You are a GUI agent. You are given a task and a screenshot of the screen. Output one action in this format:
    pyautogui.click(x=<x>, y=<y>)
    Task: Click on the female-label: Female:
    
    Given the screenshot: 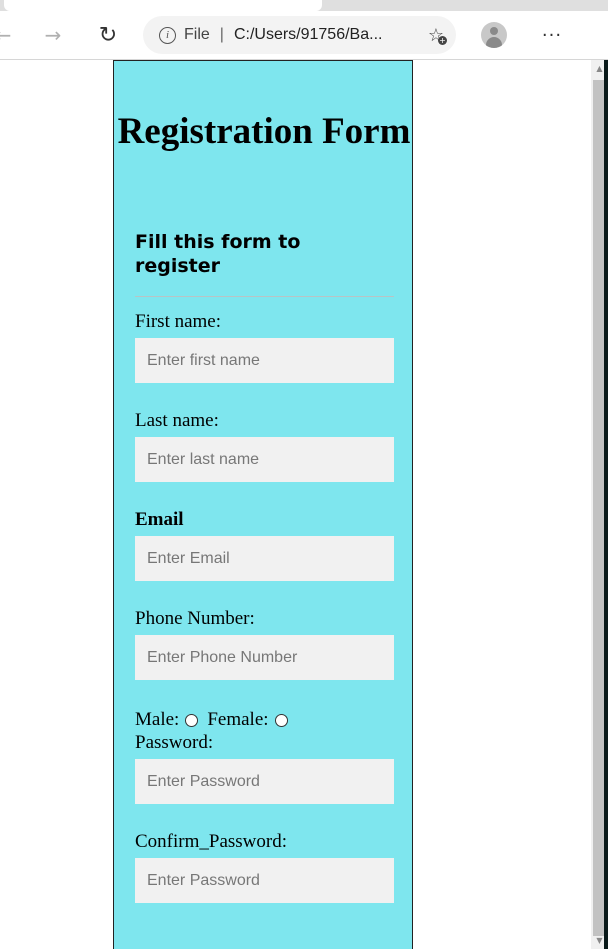 What is the action you would take?
    pyautogui.click(x=238, y=719)
    